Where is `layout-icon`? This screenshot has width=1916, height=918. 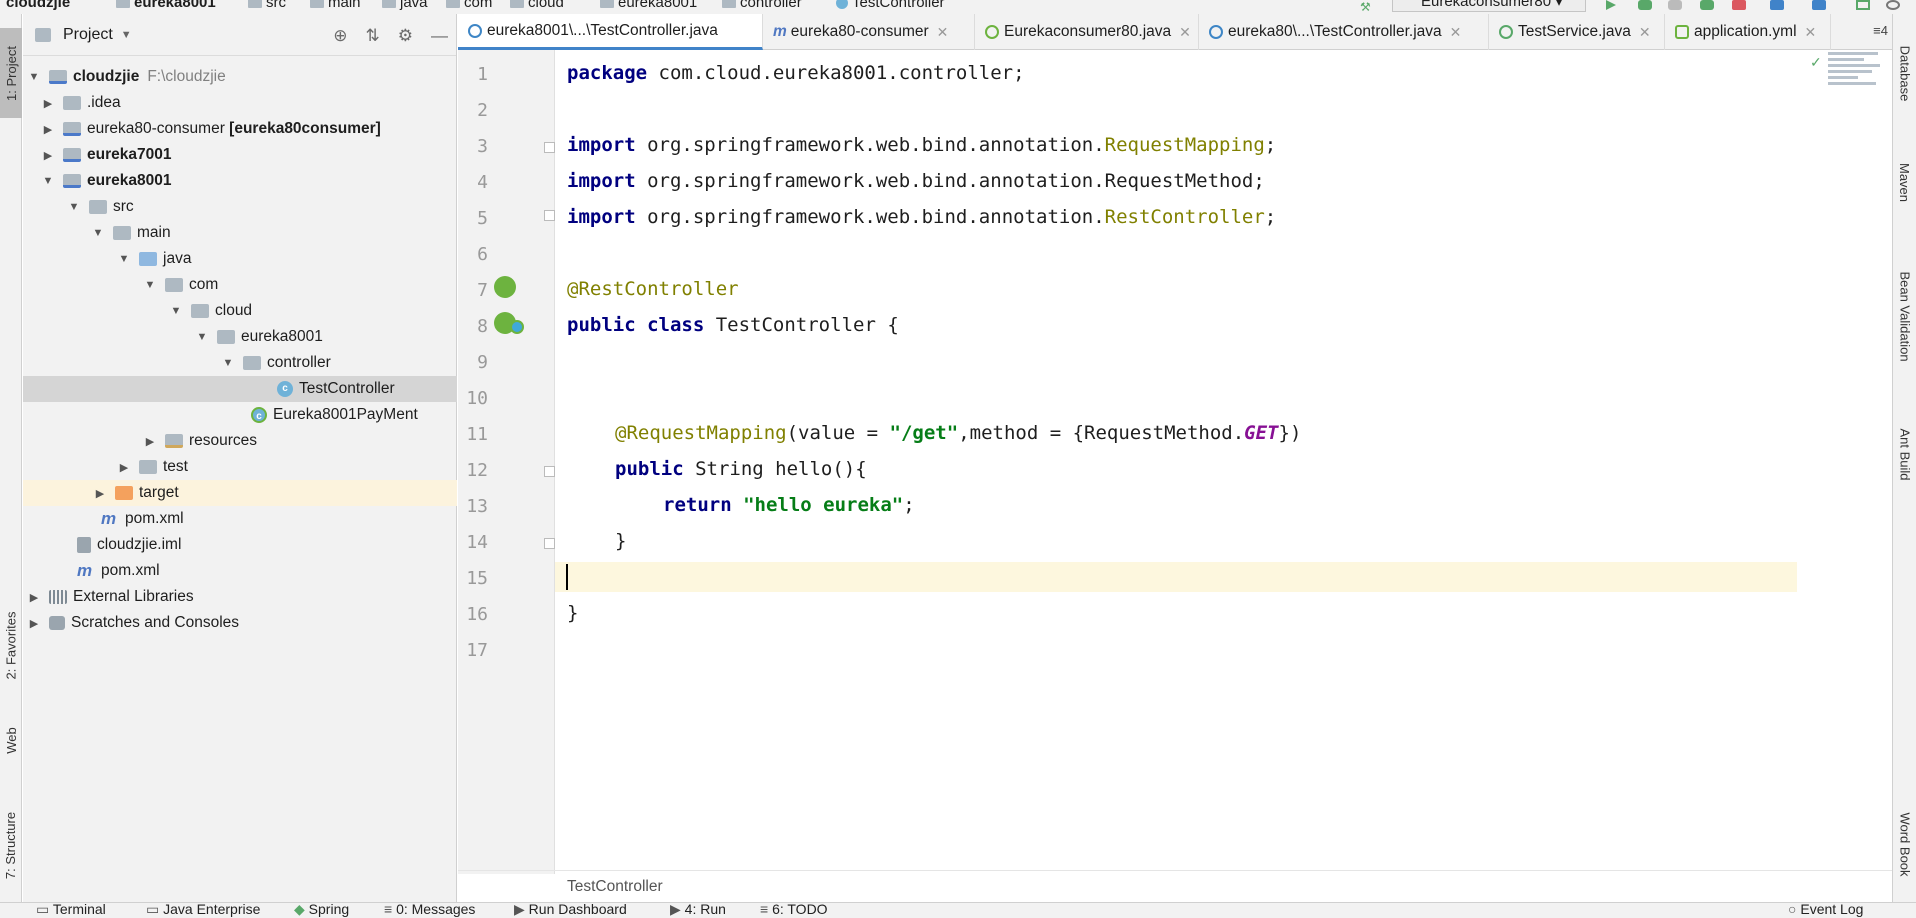 layout-icon is located at coordinates (1863, 5).